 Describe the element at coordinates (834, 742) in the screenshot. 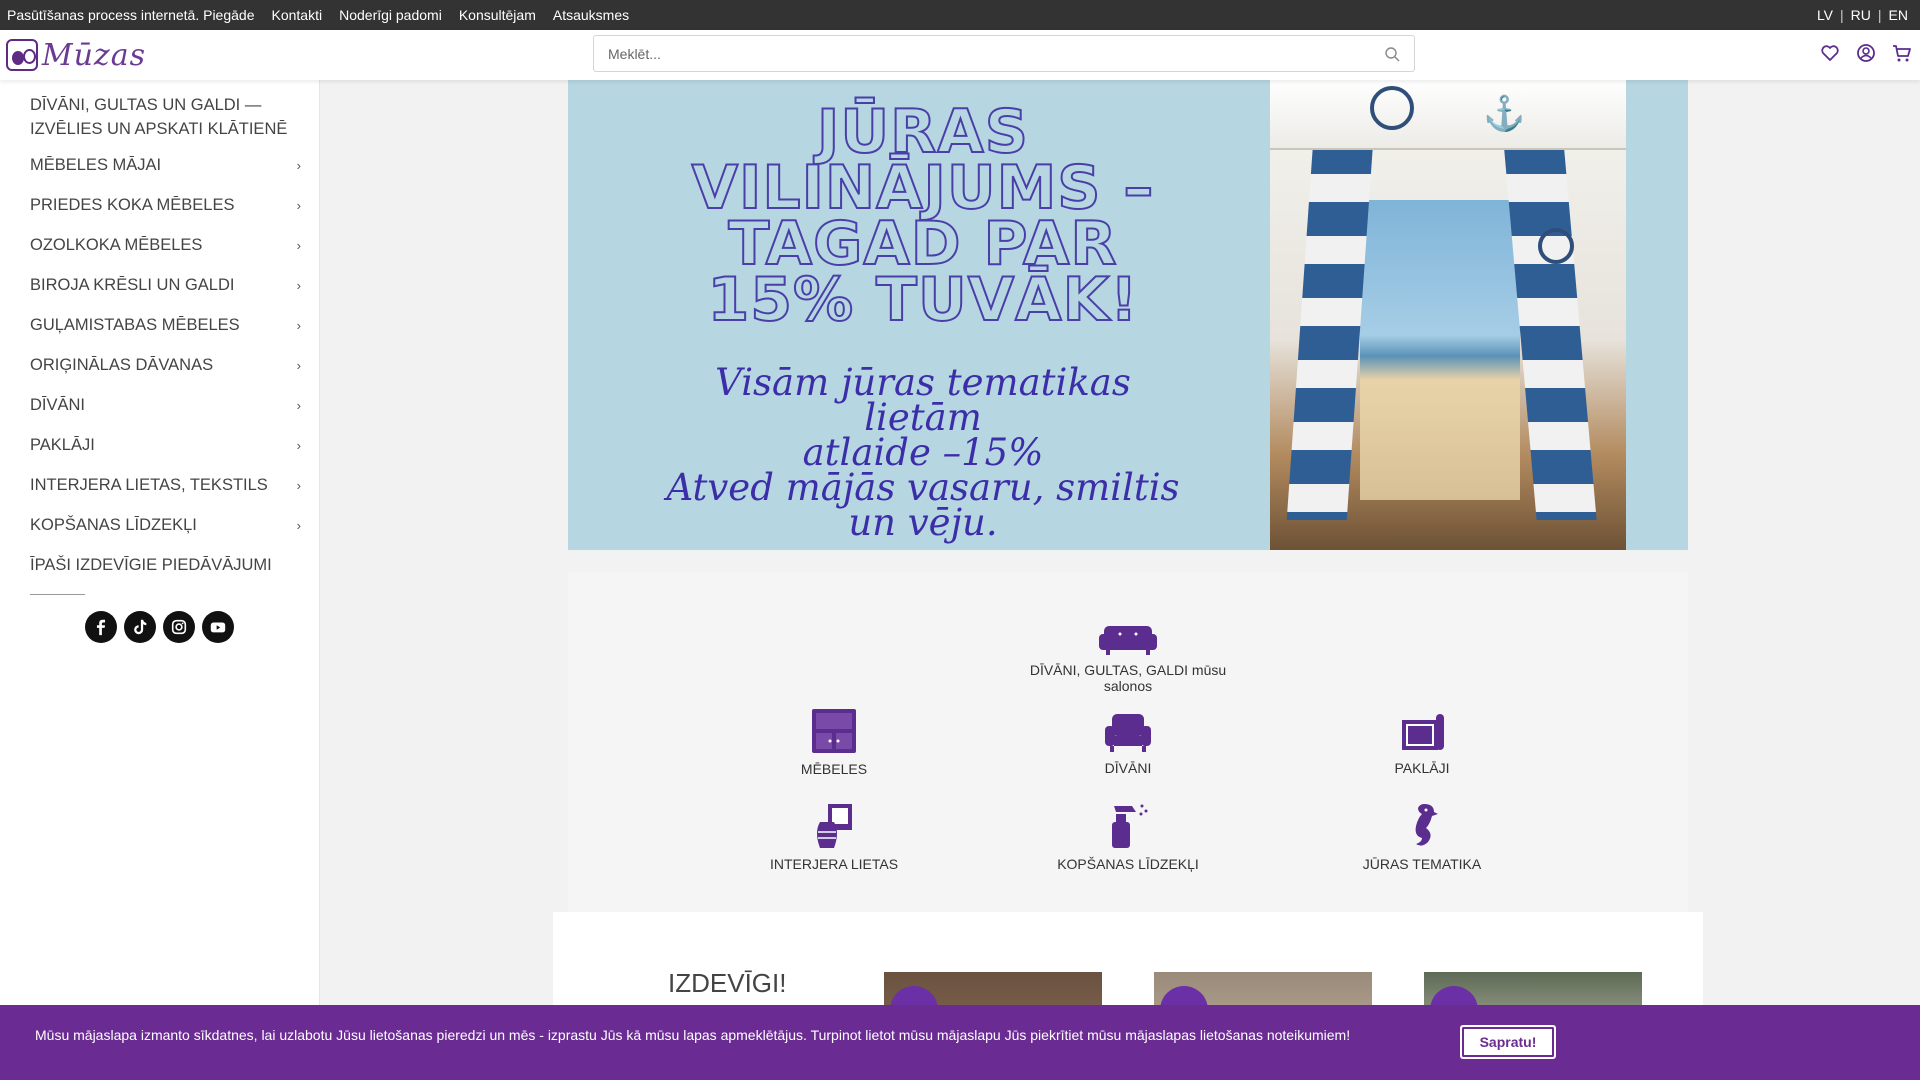

I see `category-furniture: MĒBELES` at that location.